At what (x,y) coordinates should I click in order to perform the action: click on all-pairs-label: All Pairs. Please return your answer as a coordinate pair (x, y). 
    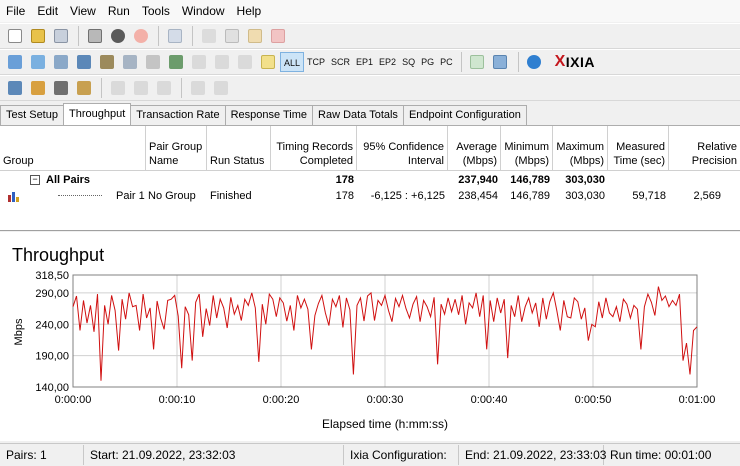
    Looking at the image, I should click on (68, 180).